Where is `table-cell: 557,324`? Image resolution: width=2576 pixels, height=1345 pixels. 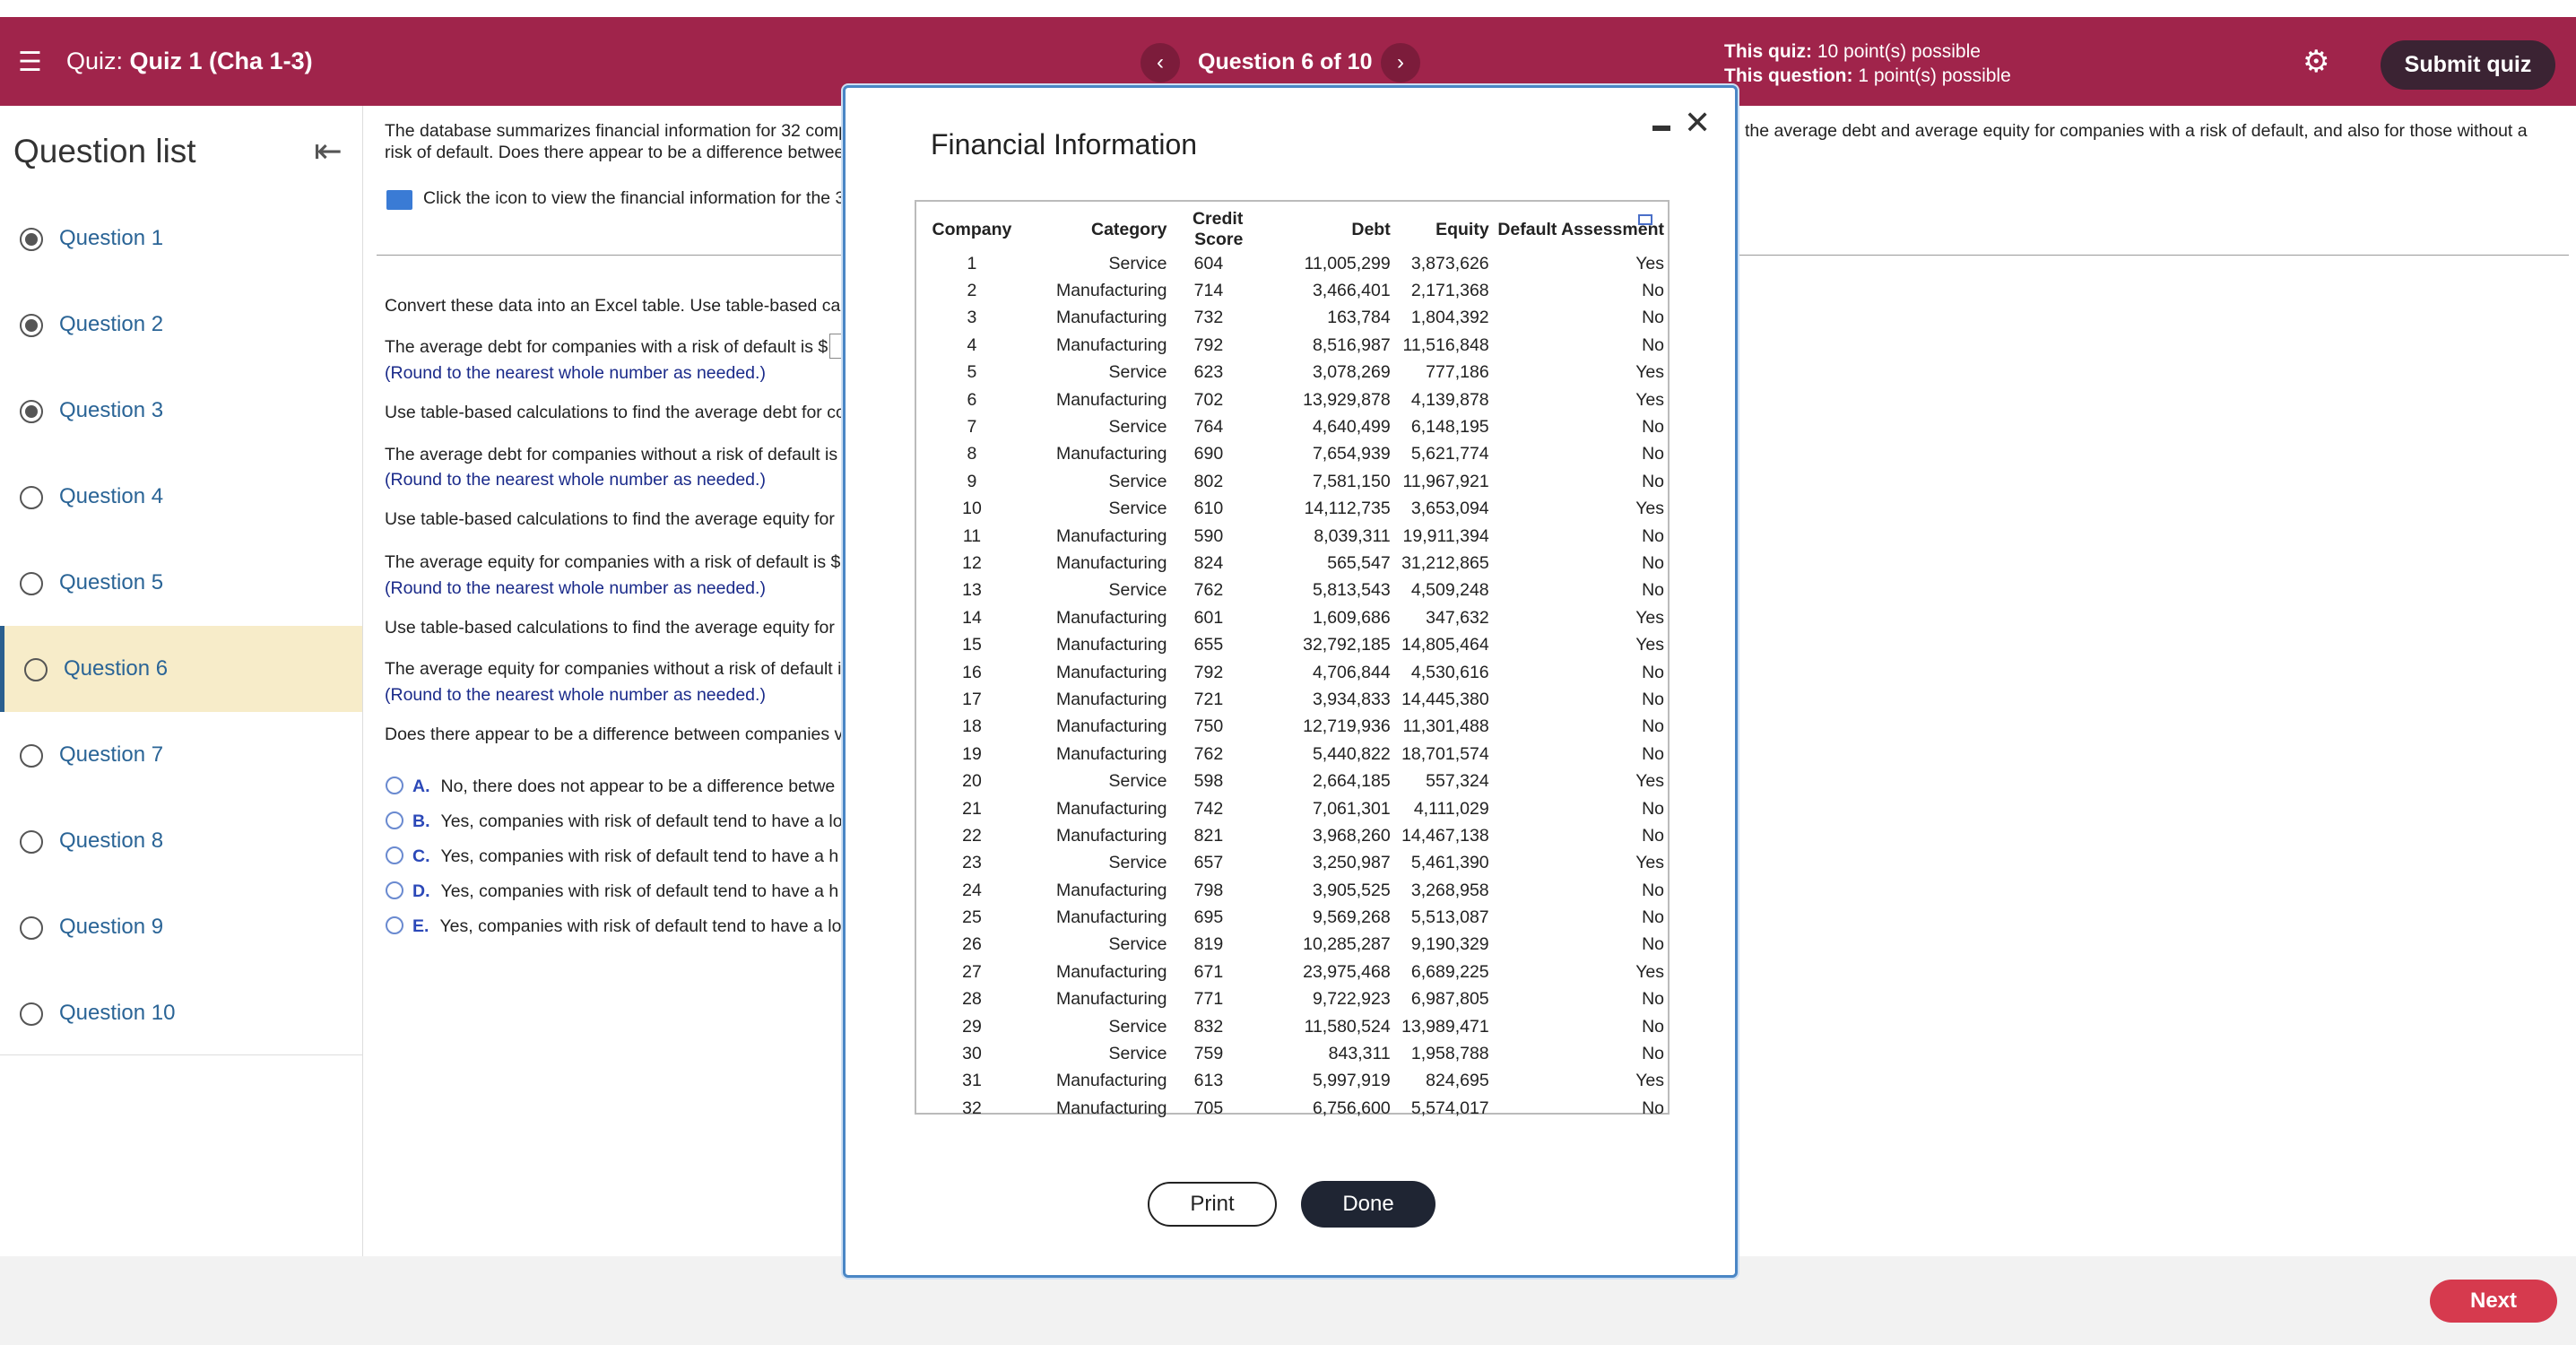 table-cell: 557,324 is located at coordinates (1457, 781).